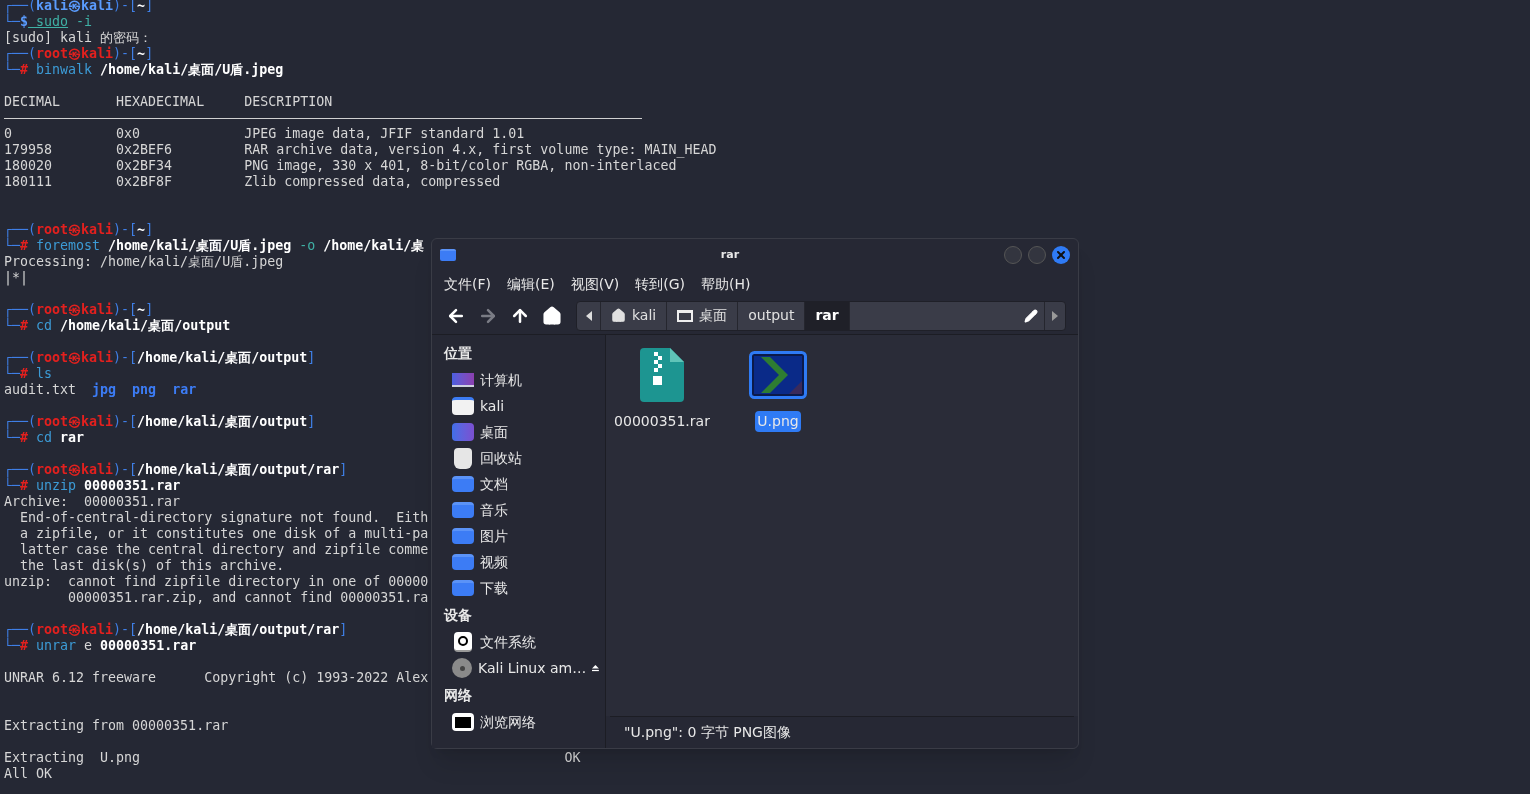 This screenshot has width=1530, height=794. Describe the element at coordinates (463, 722) in the screenshot. I see `network-port-icon` at that location.